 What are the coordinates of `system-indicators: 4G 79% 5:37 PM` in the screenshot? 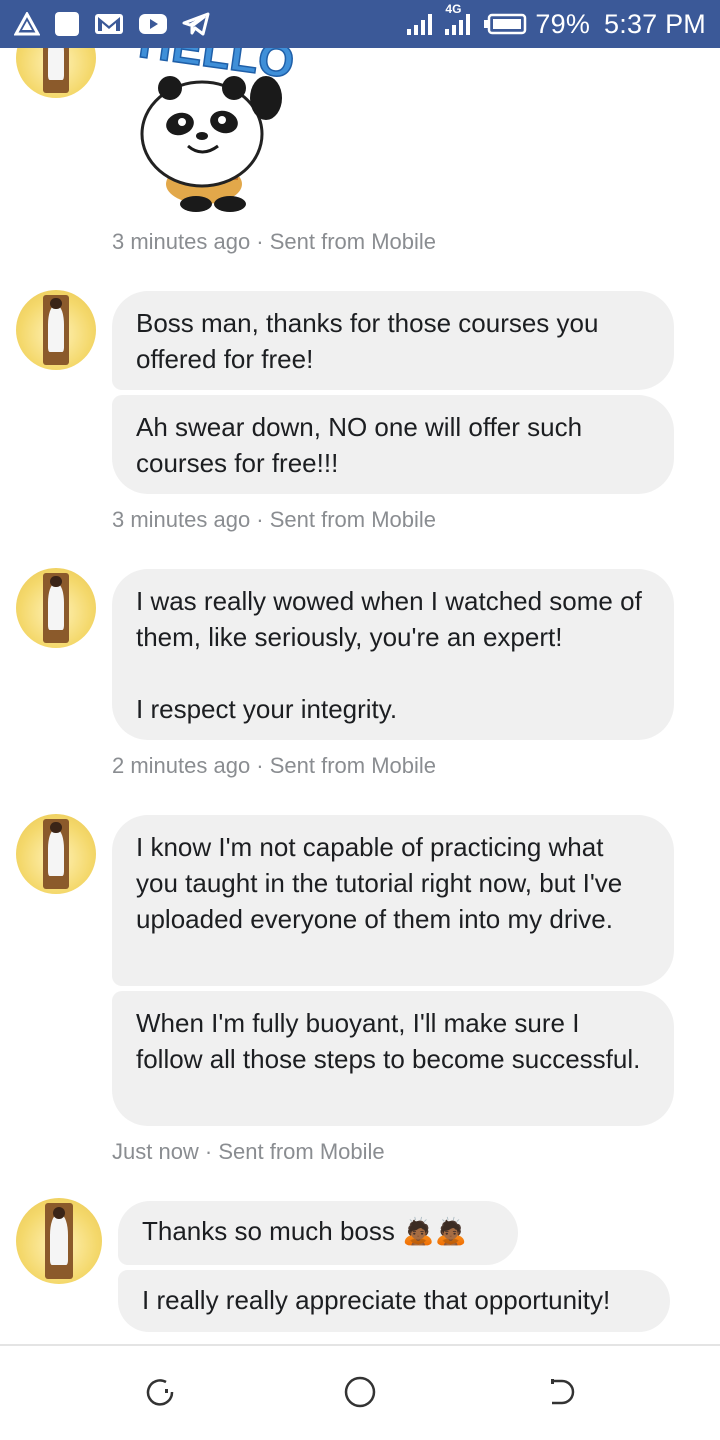 It's located at (555, 21).